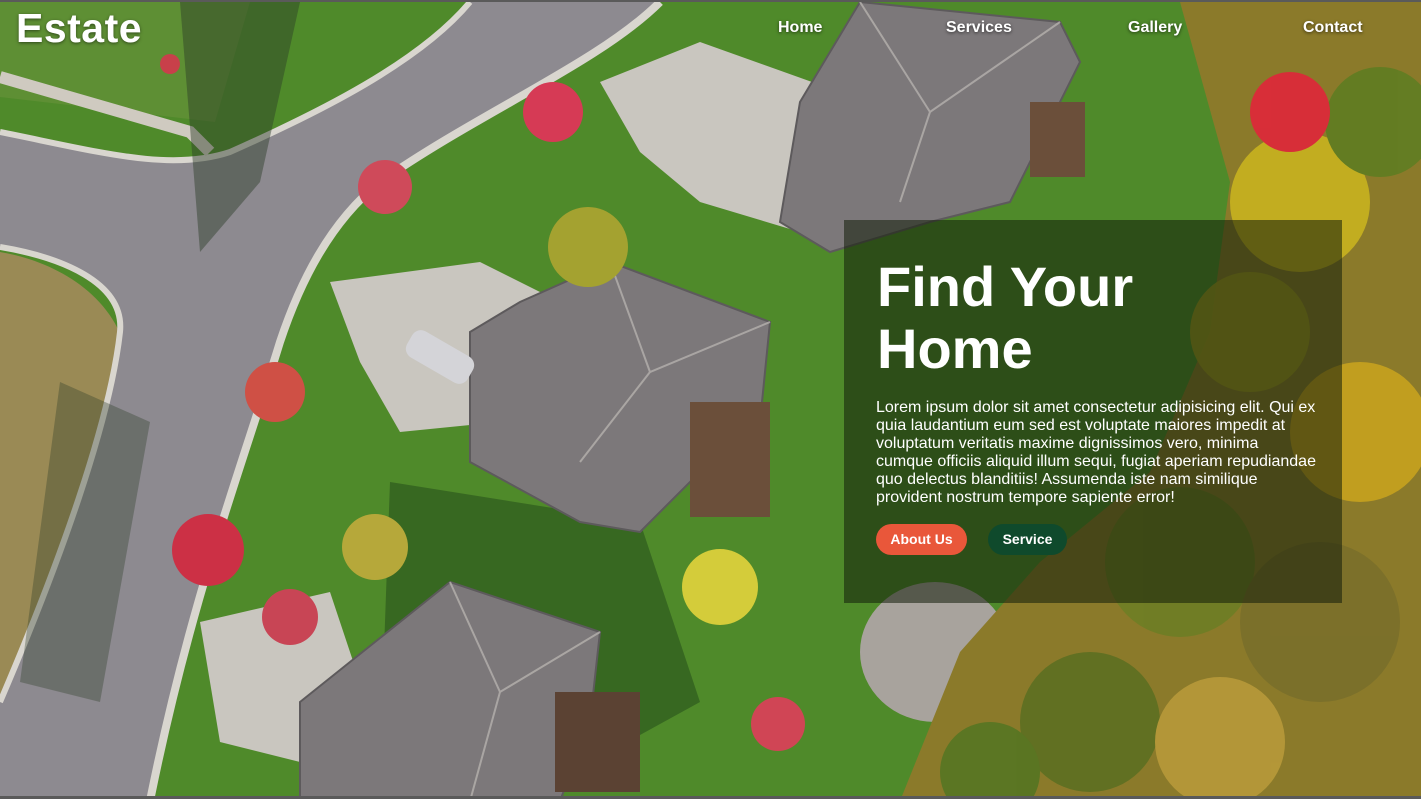 The width and height of the screenshot is (1421, 799). What do you see at coordinates (979, 28) in the screenshot?
I see `nav-link-services: Services` at bounding box center [979, 28].